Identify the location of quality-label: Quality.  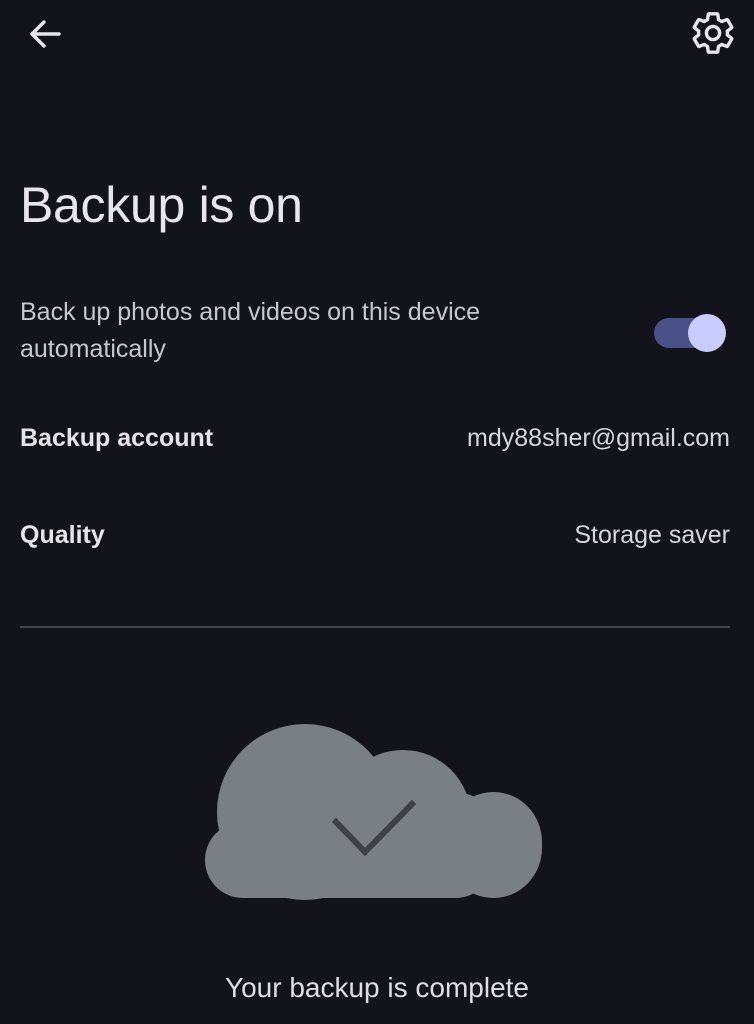
(62, 535).